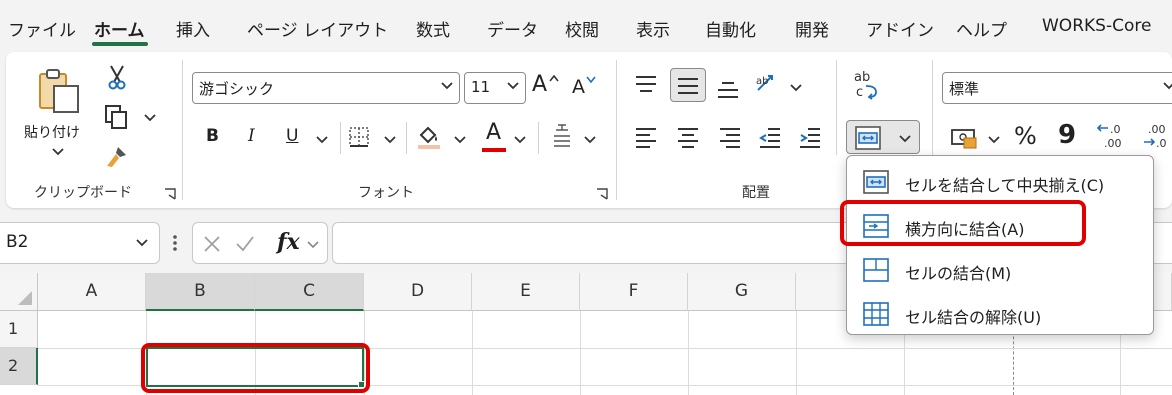  What do you see at coordinates (117, 157) in the screenshot?
I see `format-painter-icon` at bounding box center [117, 157].